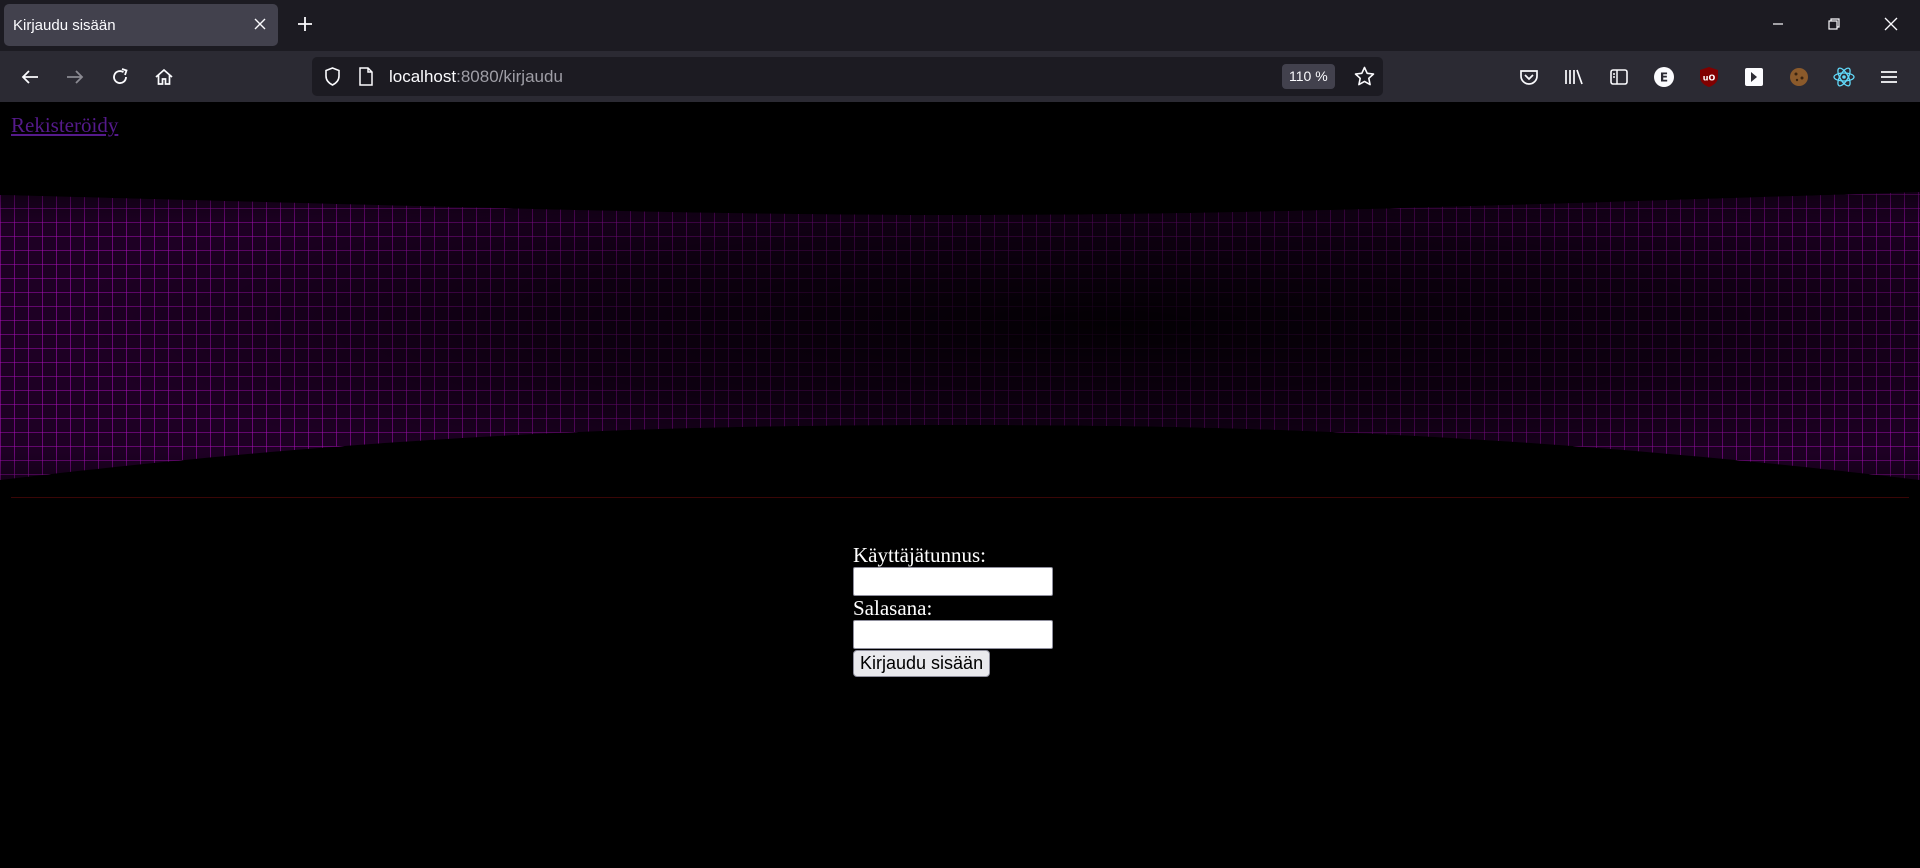  I want to click on library-button, so click(1574, 77).